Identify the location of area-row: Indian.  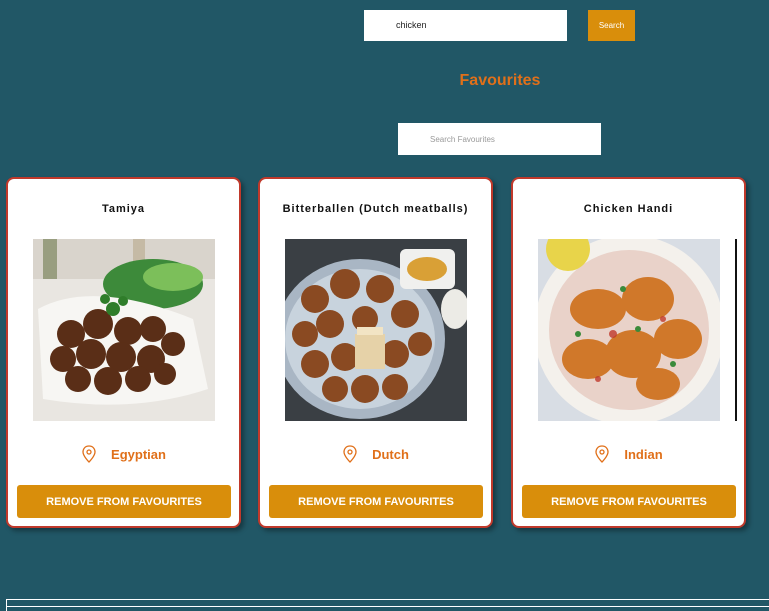
(628, 454).